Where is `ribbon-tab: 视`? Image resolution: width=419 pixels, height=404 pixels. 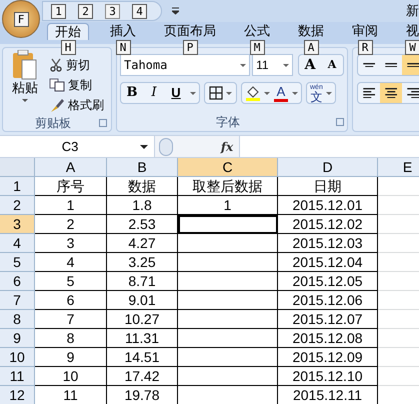
ribbon-tab: 视 is located at coordinates (409, 31).